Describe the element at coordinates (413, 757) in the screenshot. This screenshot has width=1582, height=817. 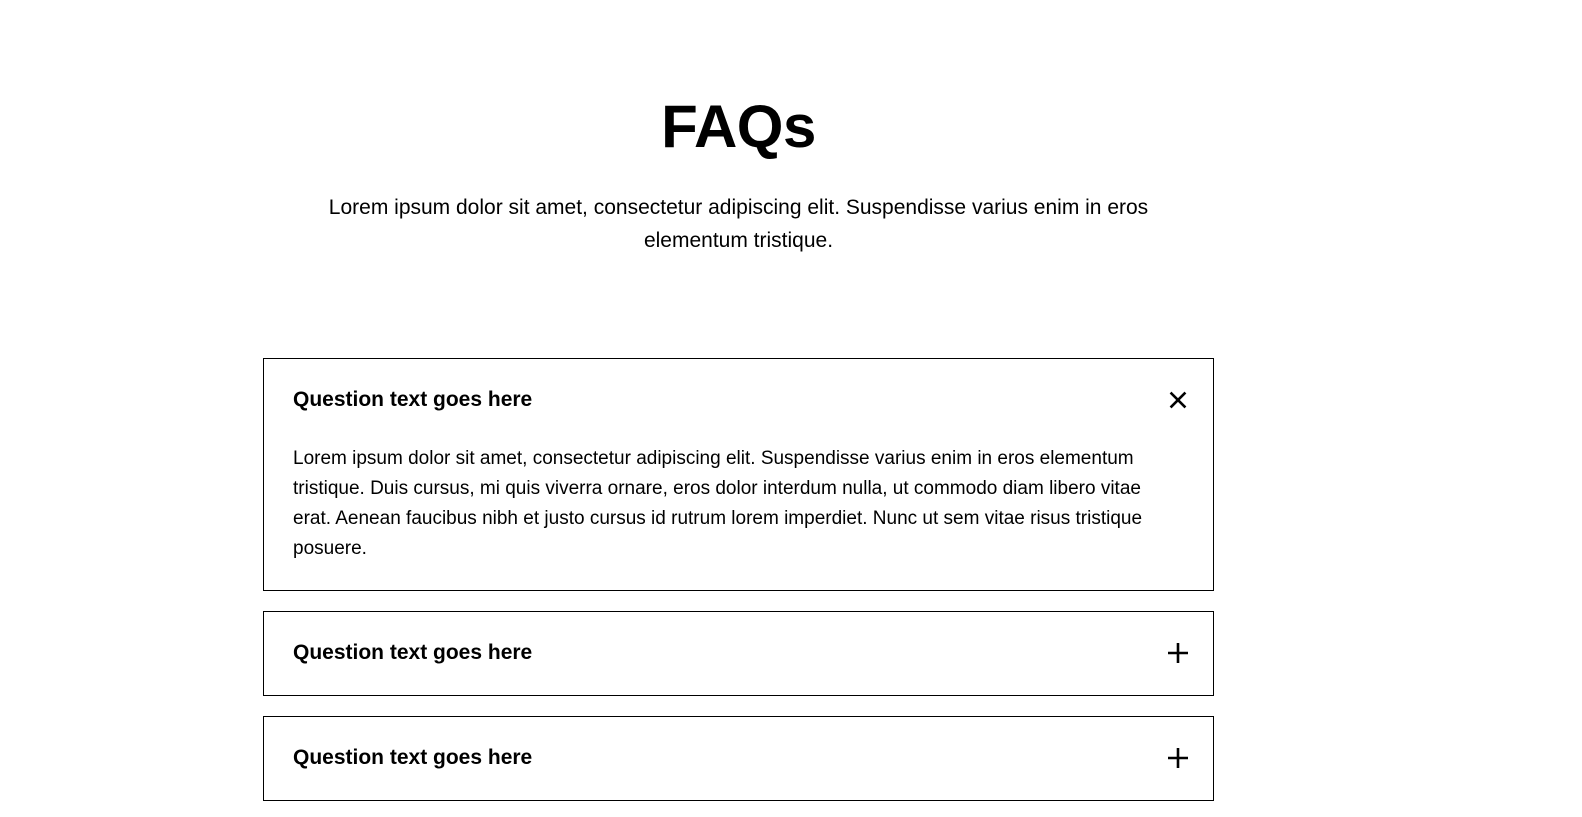
I see `faq-question-3: Question text goes here` at that location.